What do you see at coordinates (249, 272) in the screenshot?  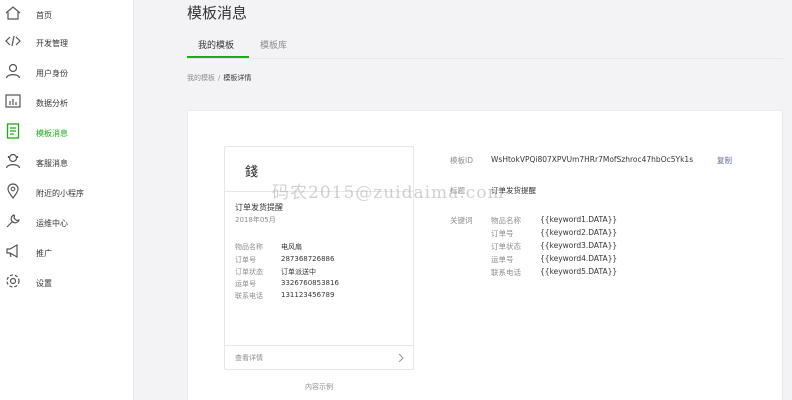 I see `preview-row-key: 订单状态` at bounding box center [249, 272].